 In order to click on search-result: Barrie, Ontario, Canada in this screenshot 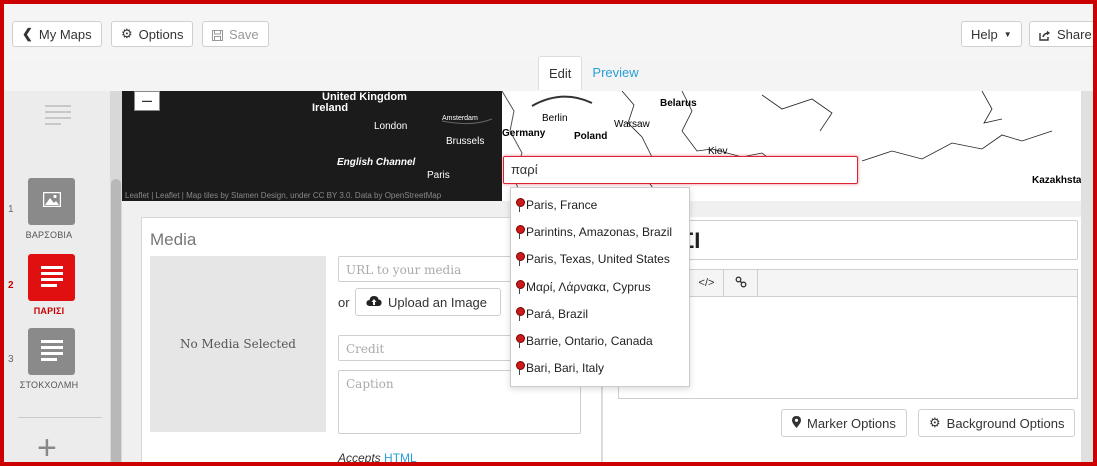, I will do `click(600, 341)`.